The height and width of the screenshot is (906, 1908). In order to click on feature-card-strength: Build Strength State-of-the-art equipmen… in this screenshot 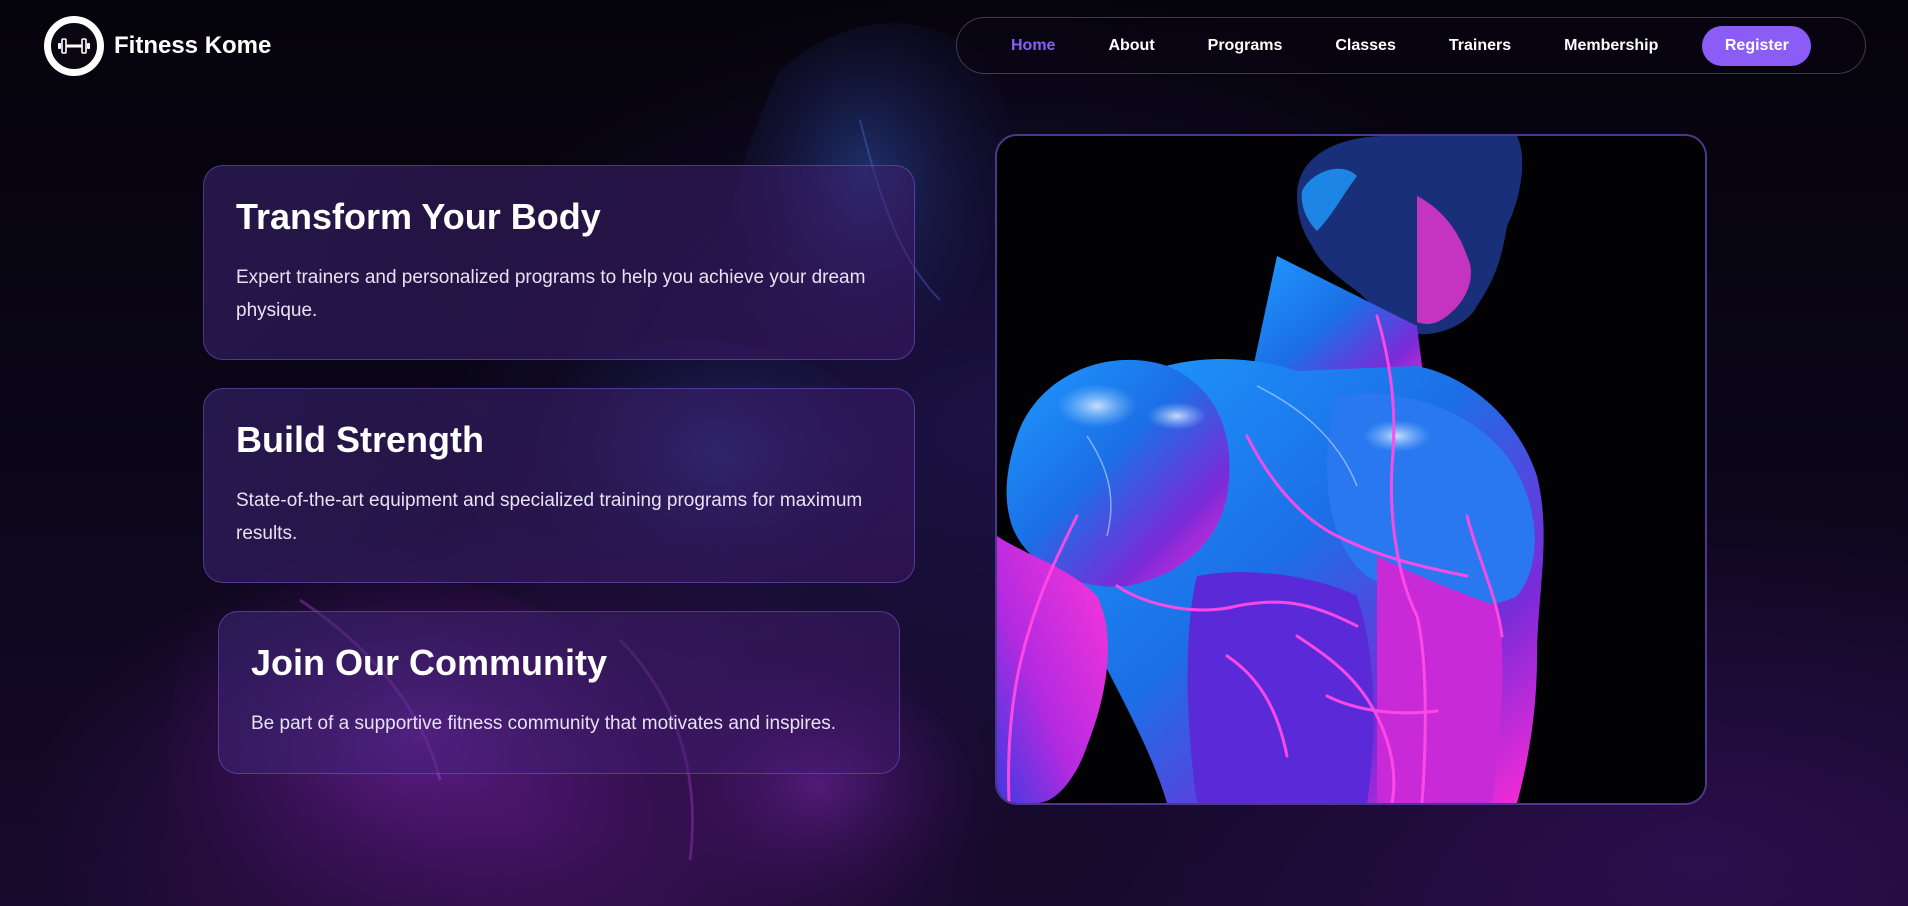, I will do `click(559, 485)`.